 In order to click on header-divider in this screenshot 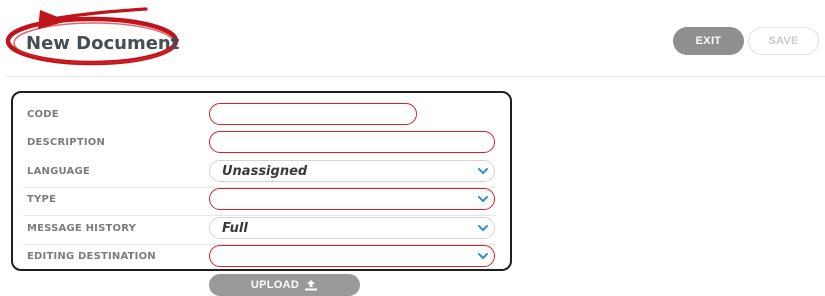, I will do `click(415, 76)`.